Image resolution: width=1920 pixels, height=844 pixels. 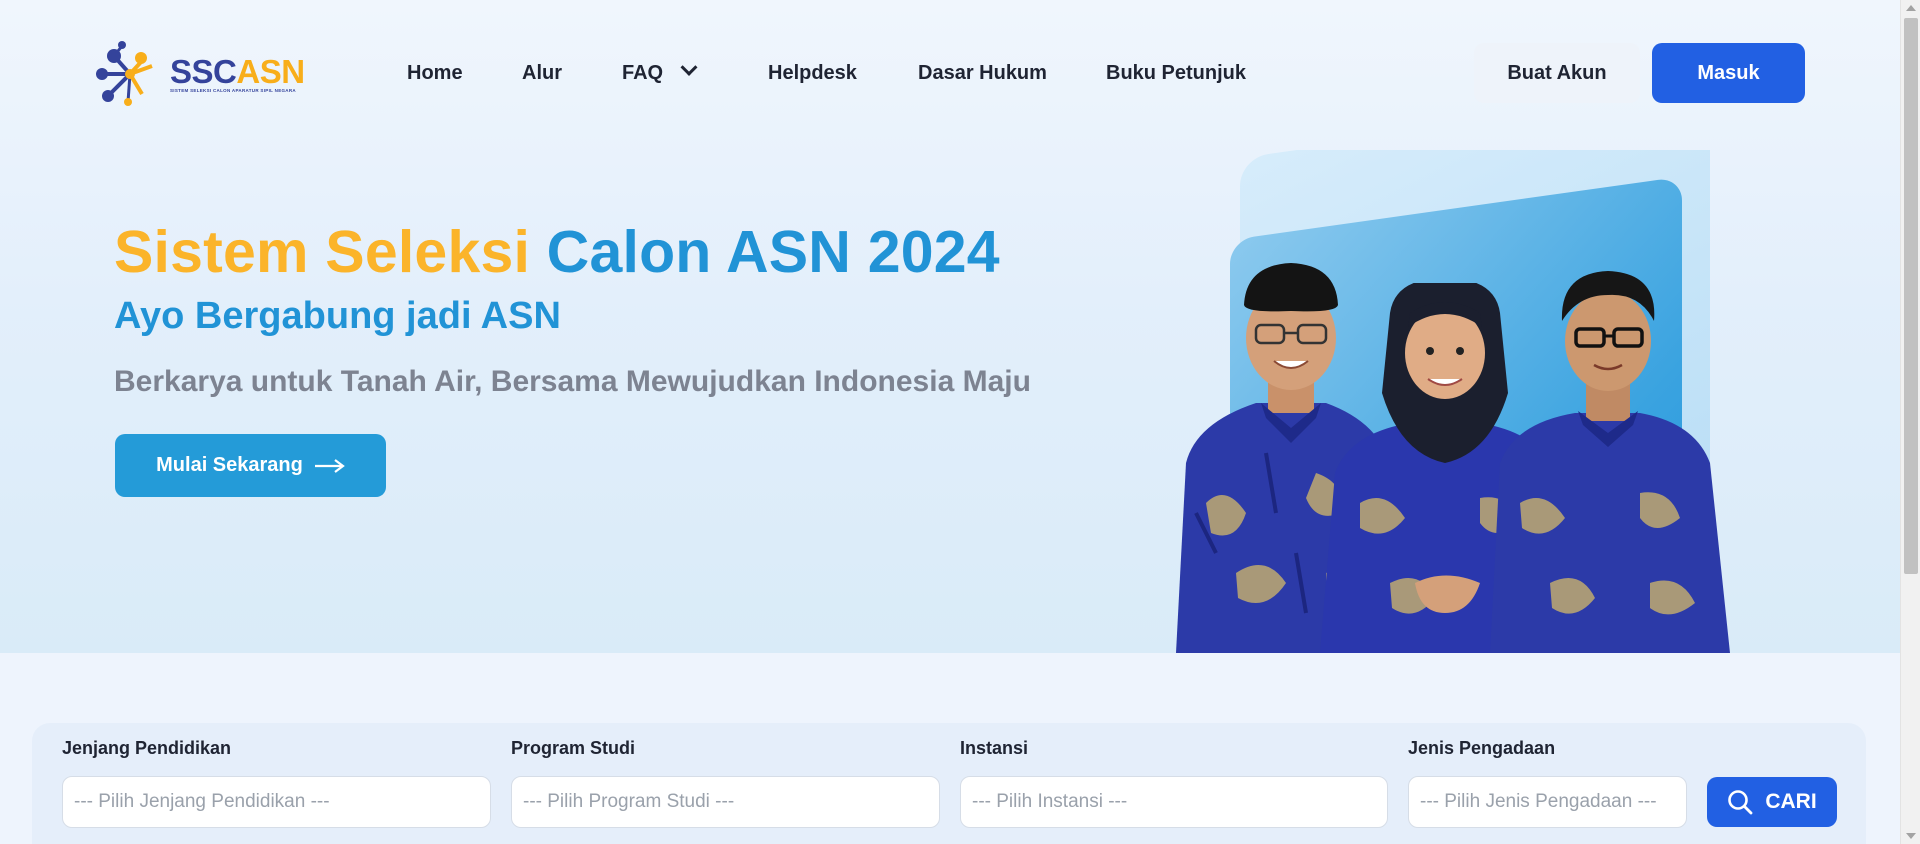 I want to click on search-button-label: CARI, so click(x=1791, y=801).